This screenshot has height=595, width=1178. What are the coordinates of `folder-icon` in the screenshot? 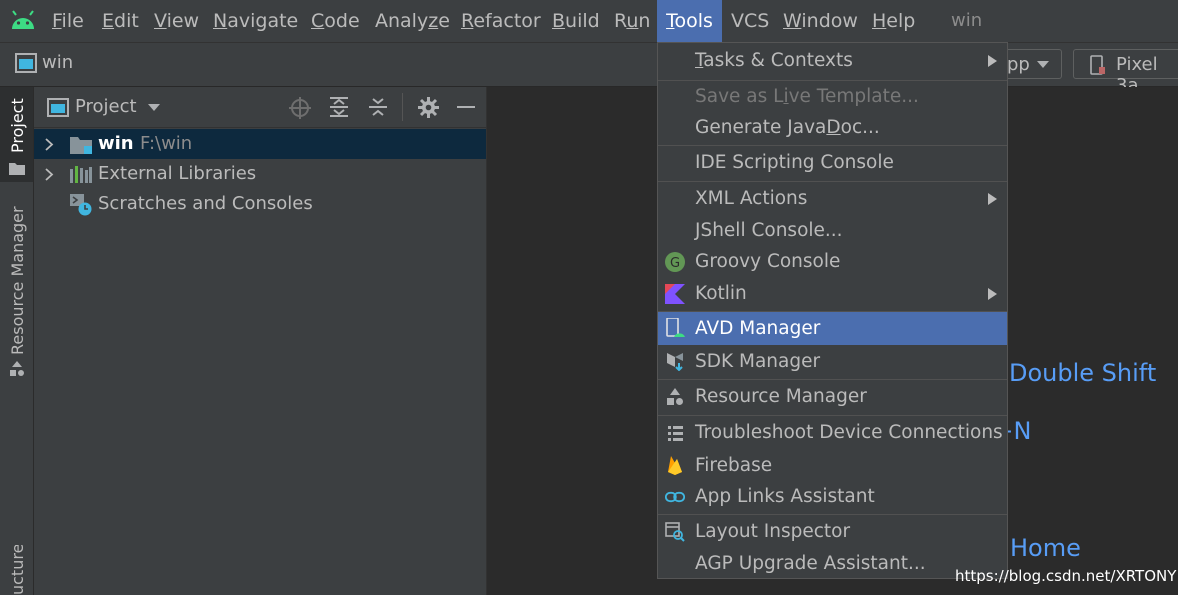 It's located at (17, 169).